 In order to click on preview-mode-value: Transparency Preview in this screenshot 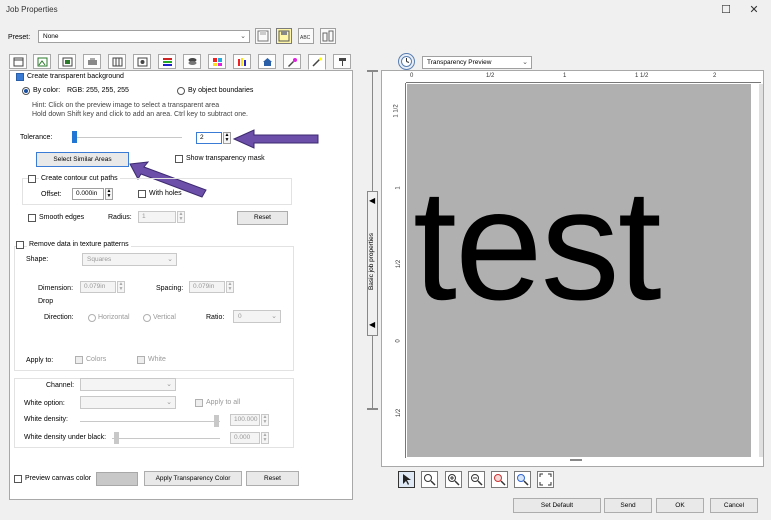, I will do `click(459, 62)`.